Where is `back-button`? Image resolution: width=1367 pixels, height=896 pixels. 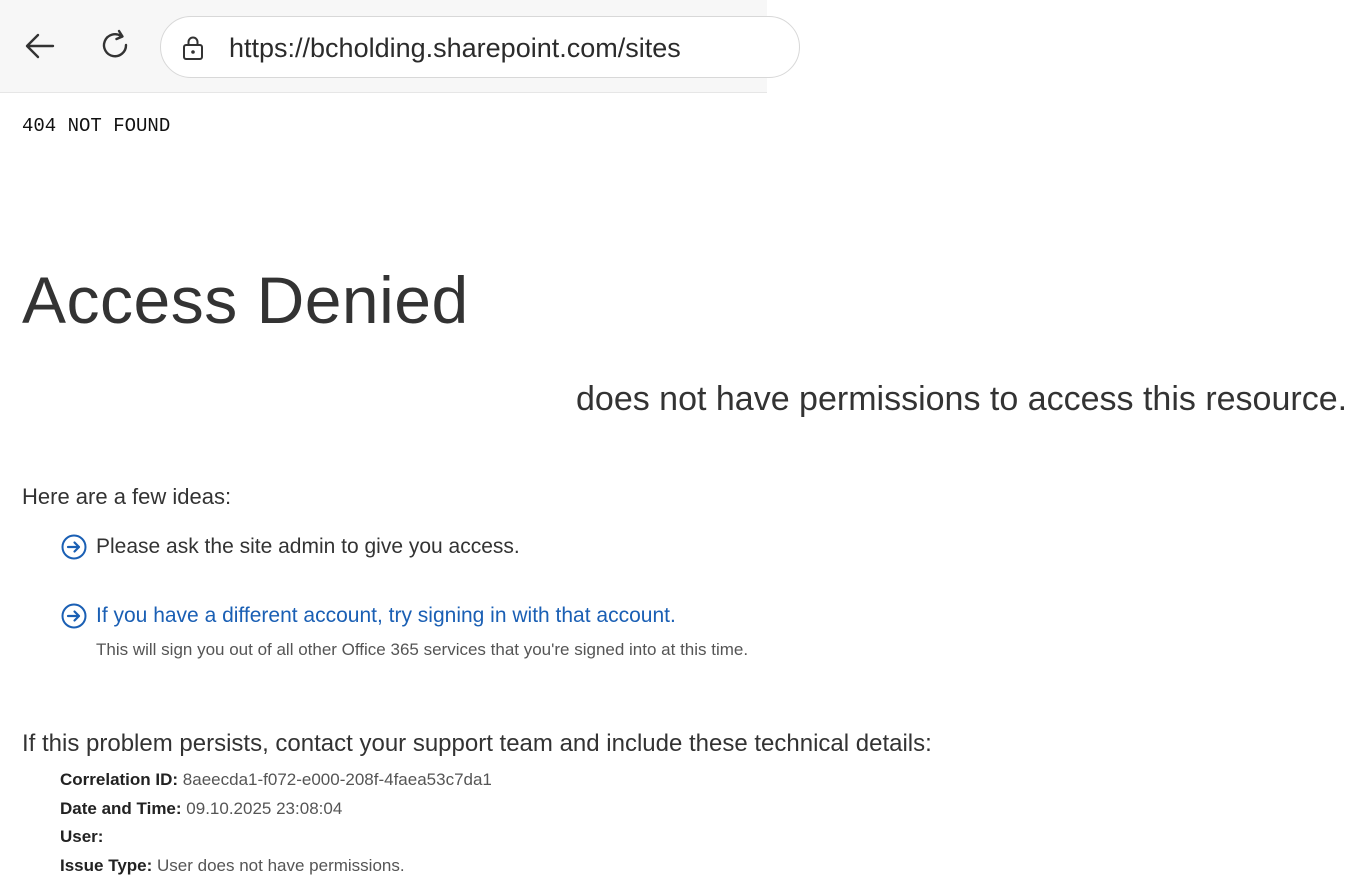
back-button is located at coordinates (40, 46).